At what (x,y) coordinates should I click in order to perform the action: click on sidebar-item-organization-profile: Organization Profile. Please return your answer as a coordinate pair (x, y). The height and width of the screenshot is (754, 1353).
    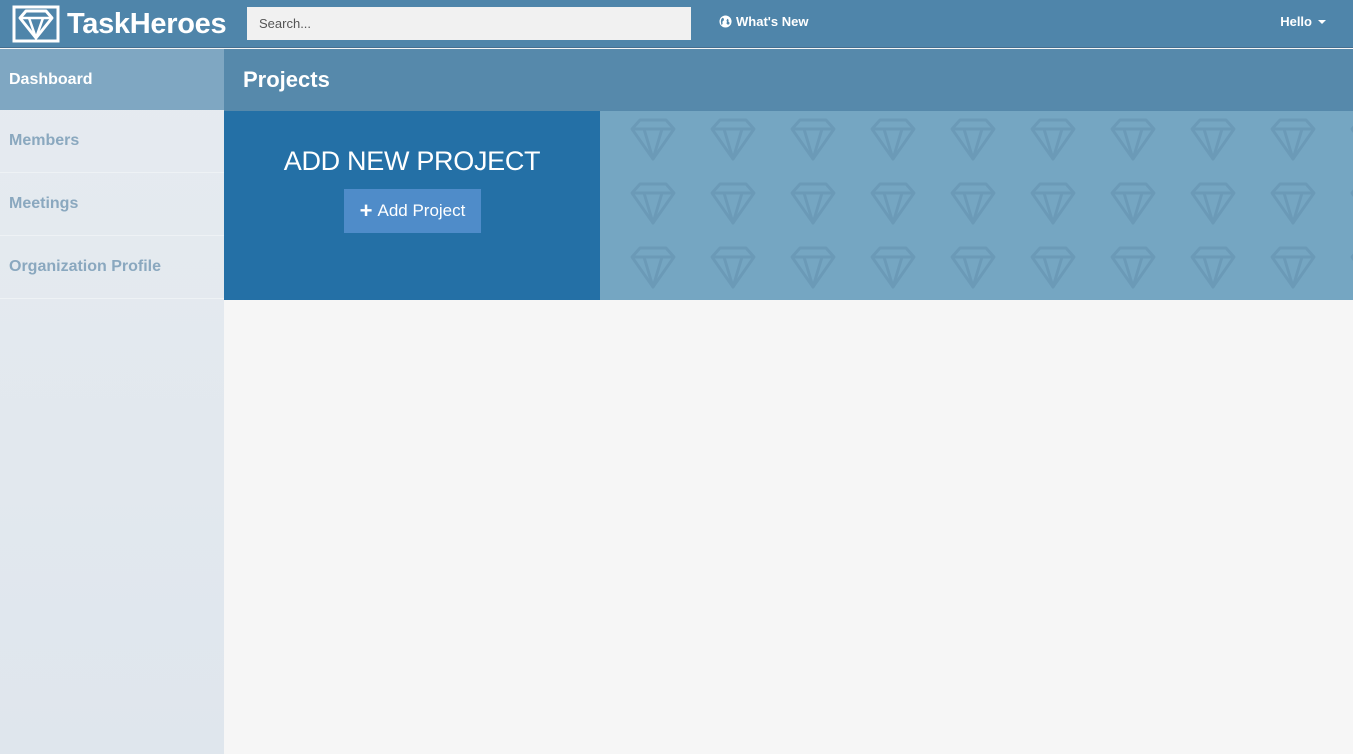
    Looking at the image, I should click on (112, 267).